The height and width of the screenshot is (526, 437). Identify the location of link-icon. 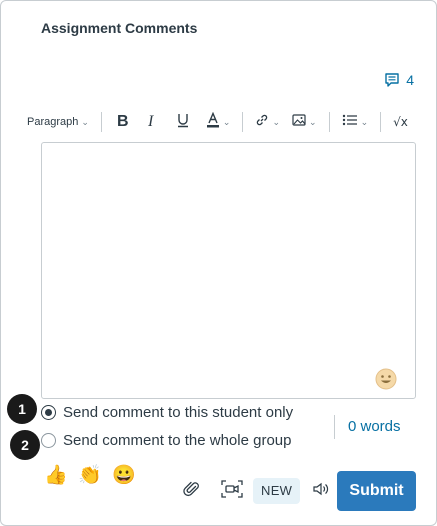
(262, 122).